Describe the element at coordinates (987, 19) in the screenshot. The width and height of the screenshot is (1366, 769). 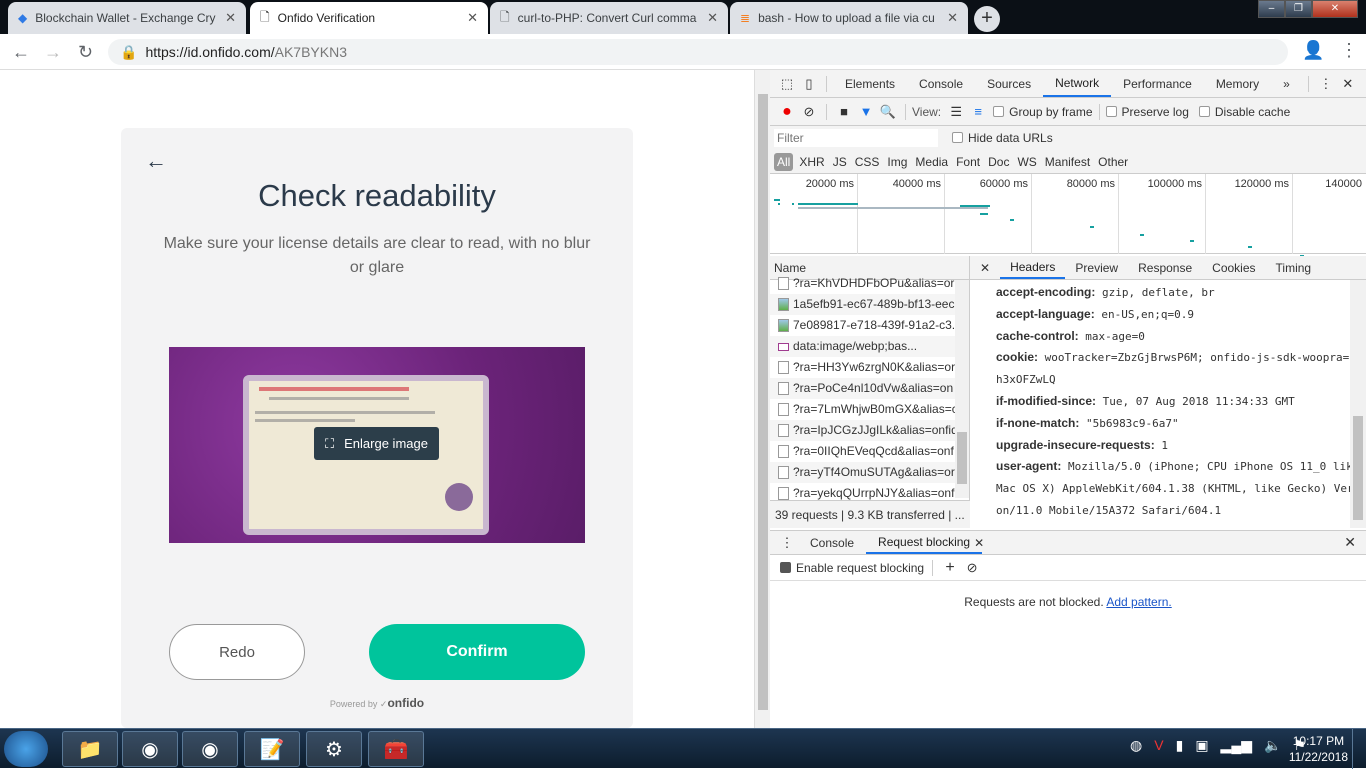
I see `new-tab-button: +` at that location.